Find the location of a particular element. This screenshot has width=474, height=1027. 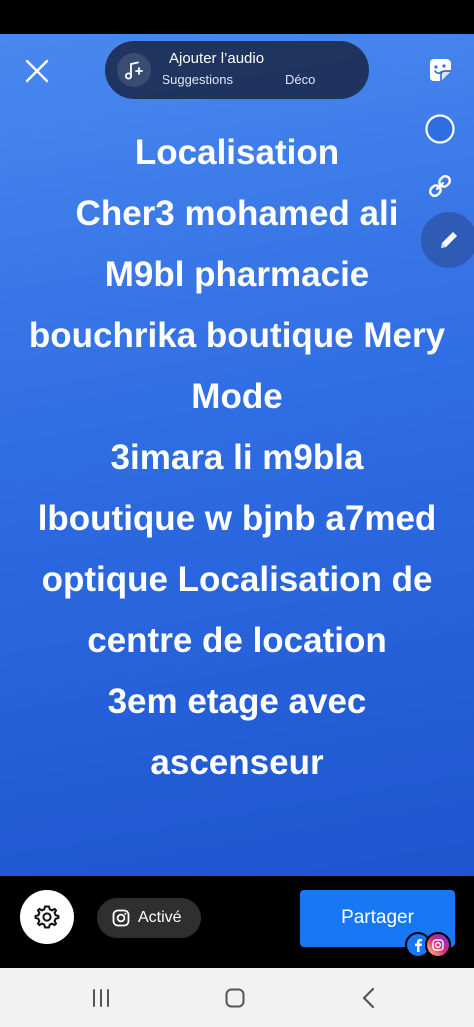

share-label: Partager is located at coordinates (377, 917).